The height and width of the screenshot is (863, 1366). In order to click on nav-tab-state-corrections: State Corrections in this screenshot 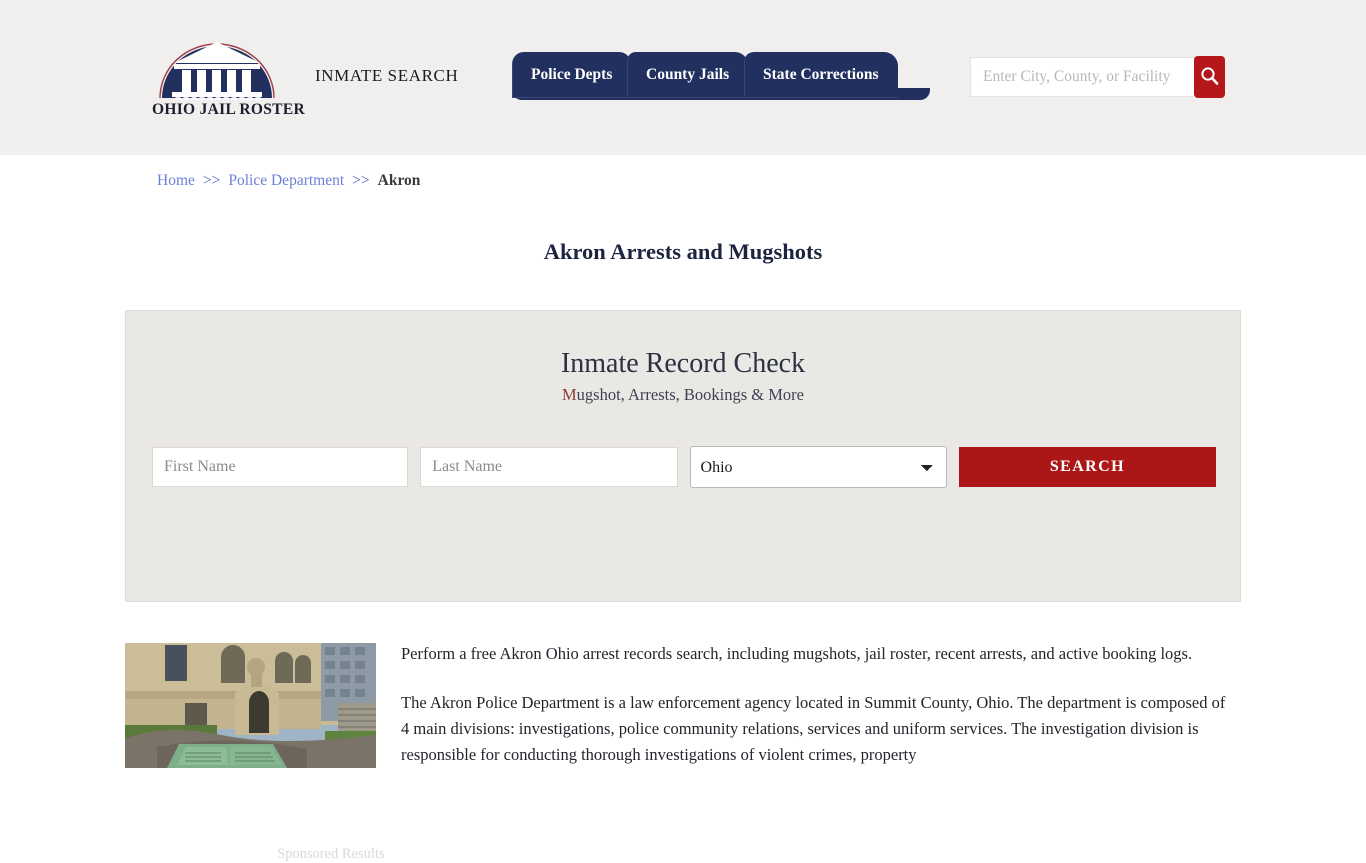, I will do `click(821, 75)`.